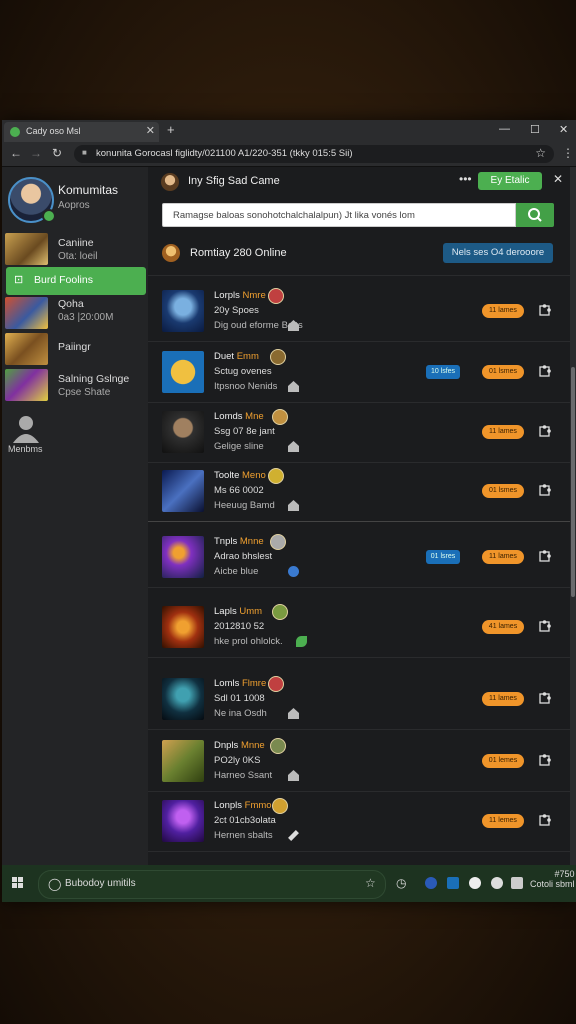 This screenshot has height=1024, width=576. I want to click on scrollbar-thumb, so click(573, 482).